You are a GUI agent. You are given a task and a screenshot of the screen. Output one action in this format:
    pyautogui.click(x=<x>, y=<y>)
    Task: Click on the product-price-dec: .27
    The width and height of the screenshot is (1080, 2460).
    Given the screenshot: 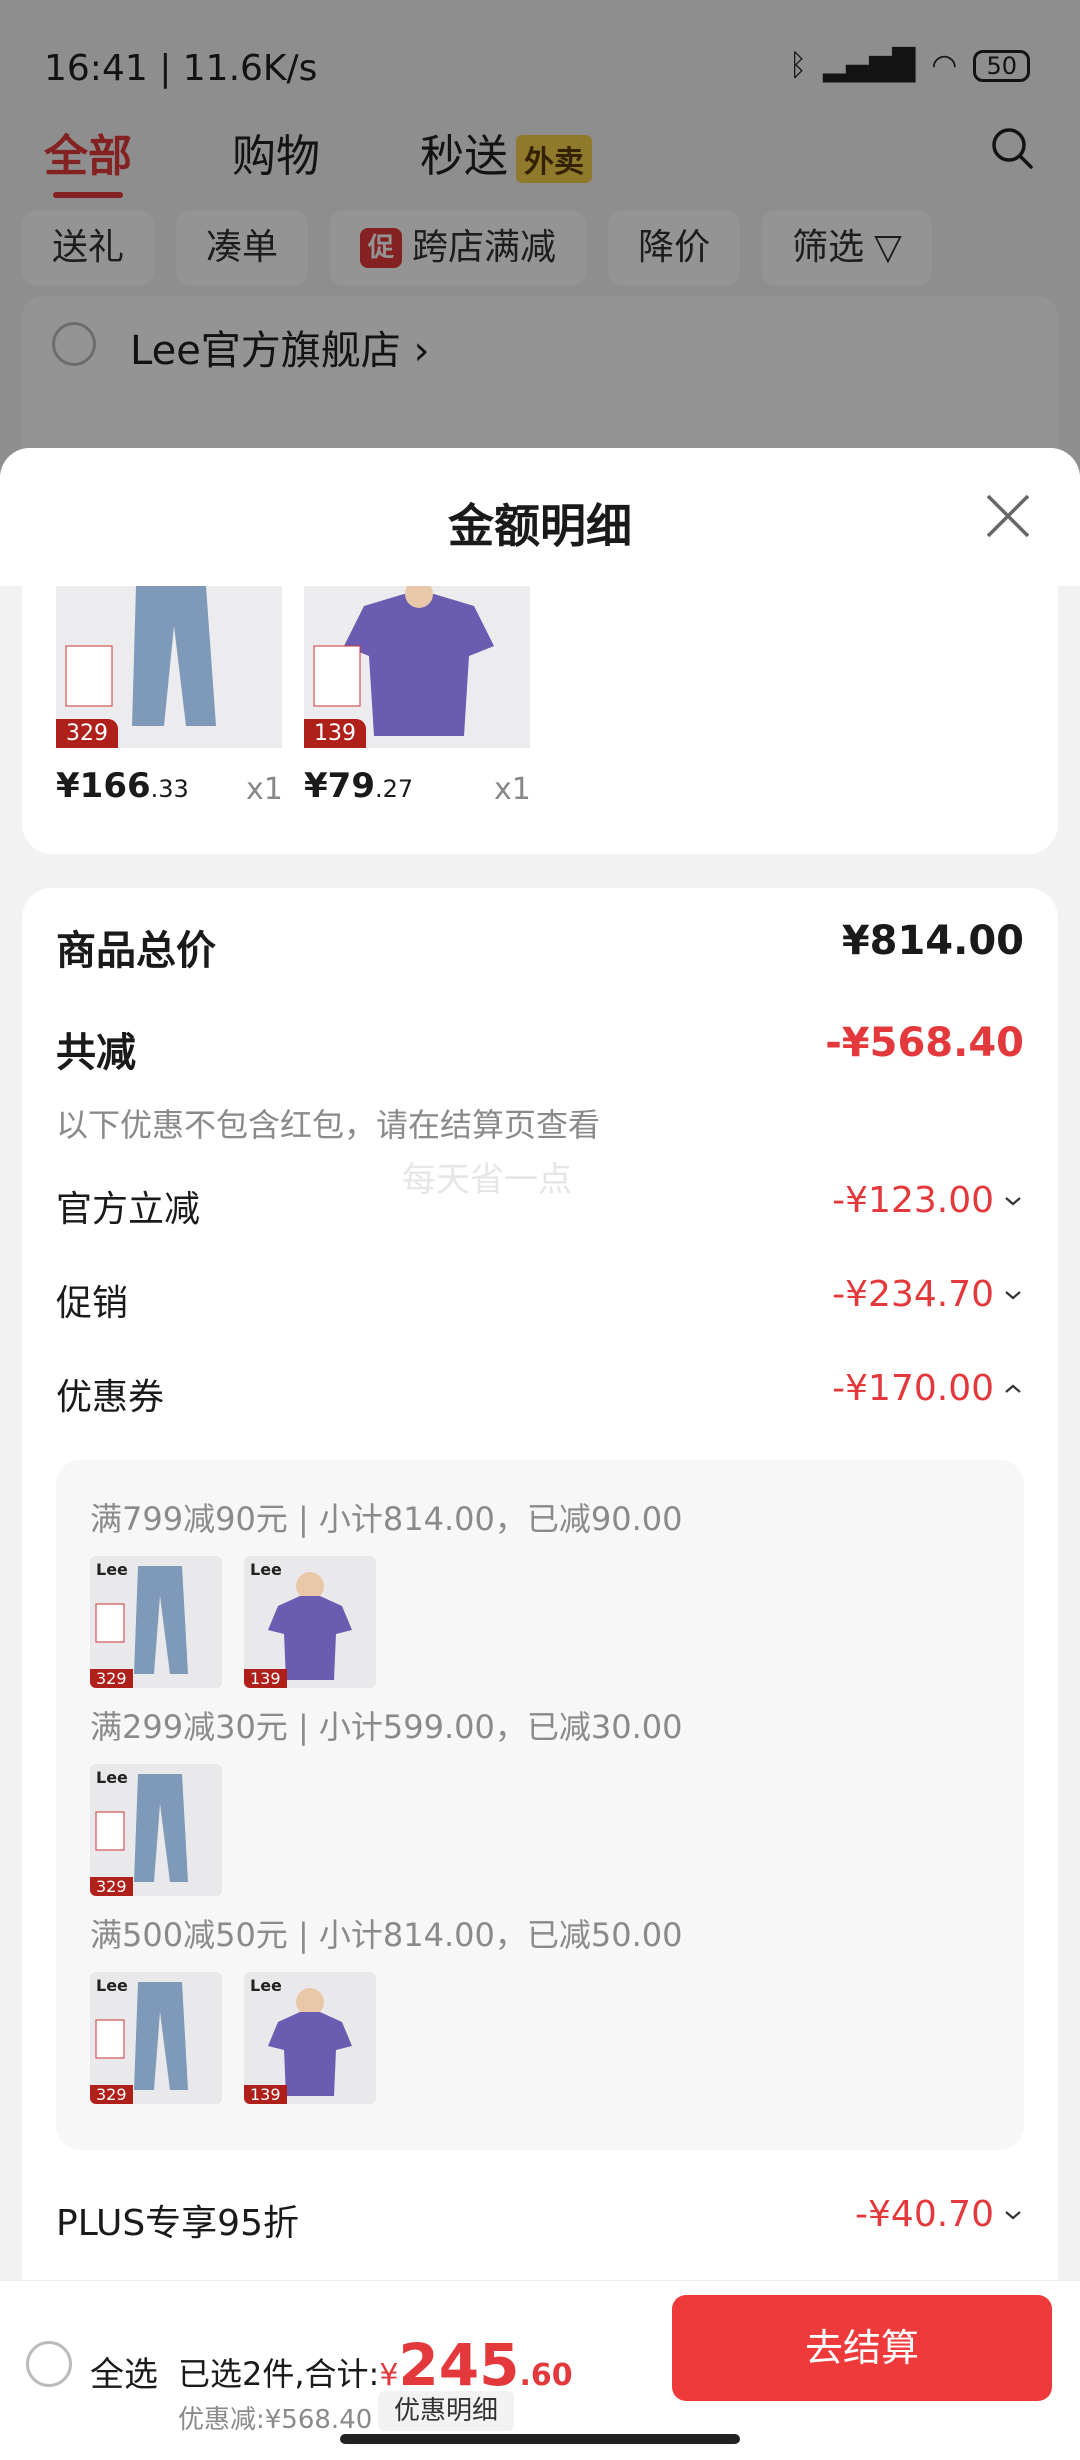 What is the action you would take?
    pyautogui.click(x=394, y=789)
    